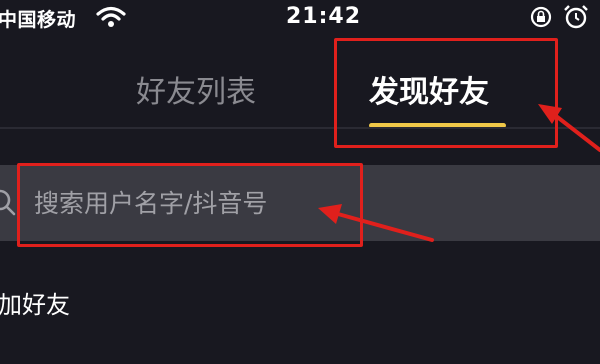 This screenshot has width=600, height=364. I want to click on wifi-icon, so click(111, 16).